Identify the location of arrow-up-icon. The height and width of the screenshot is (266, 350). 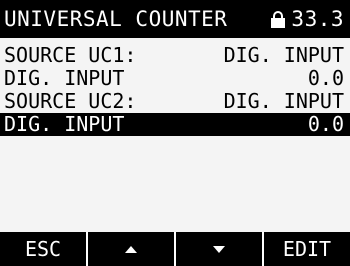
(131, 249).